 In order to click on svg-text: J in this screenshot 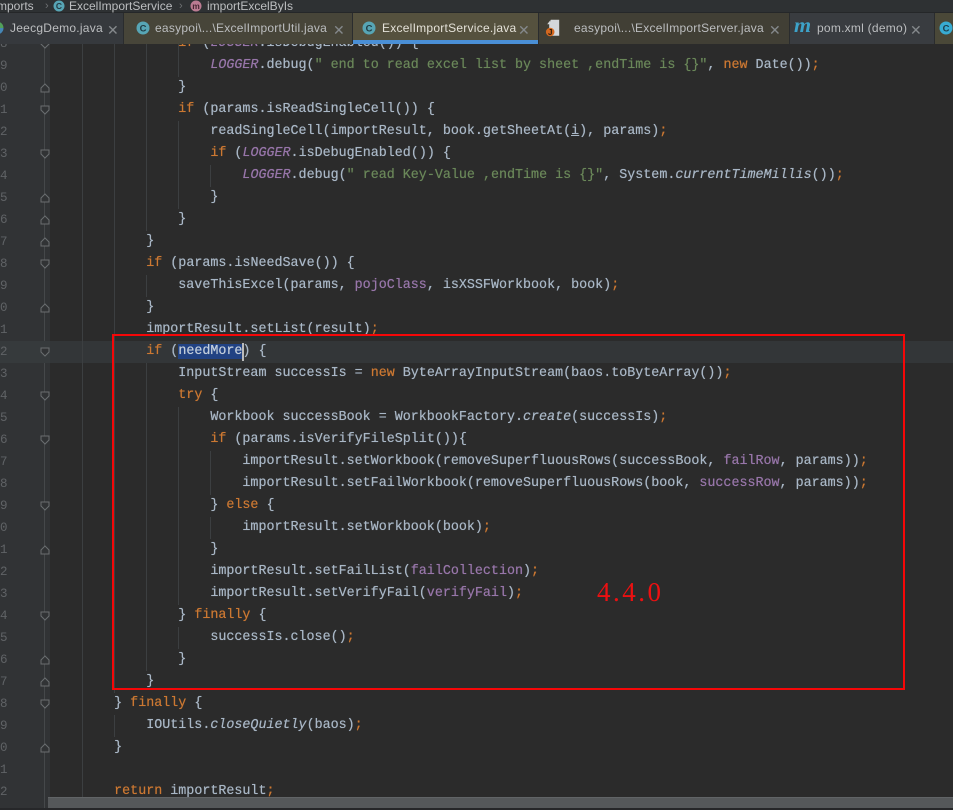, I will do `click(550, 32)`.